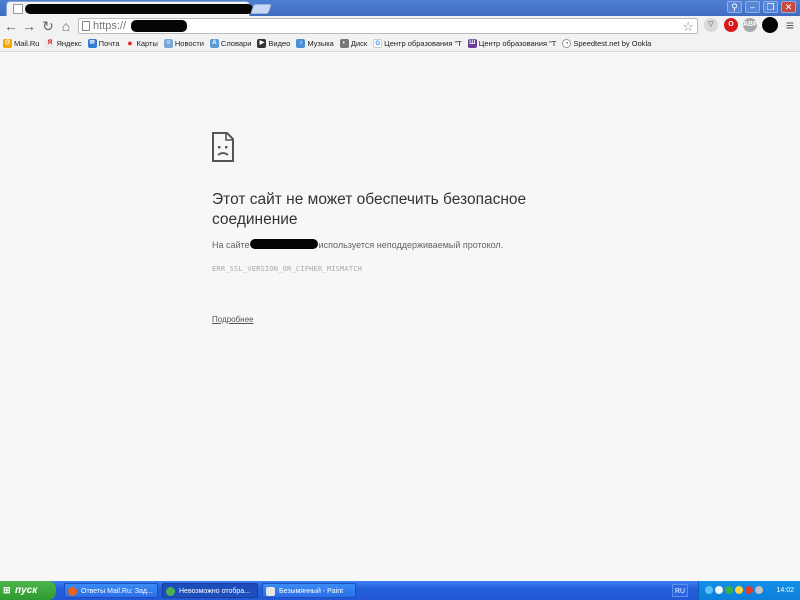 The width and height of the screenshot is (800, 600). What do you see at coordinates (287, 269) in the screenshot?
I see `error-code: ERR_SSL_VERSION_OR_CIPHER_MISMATCH` at bounding box center [287, 269].